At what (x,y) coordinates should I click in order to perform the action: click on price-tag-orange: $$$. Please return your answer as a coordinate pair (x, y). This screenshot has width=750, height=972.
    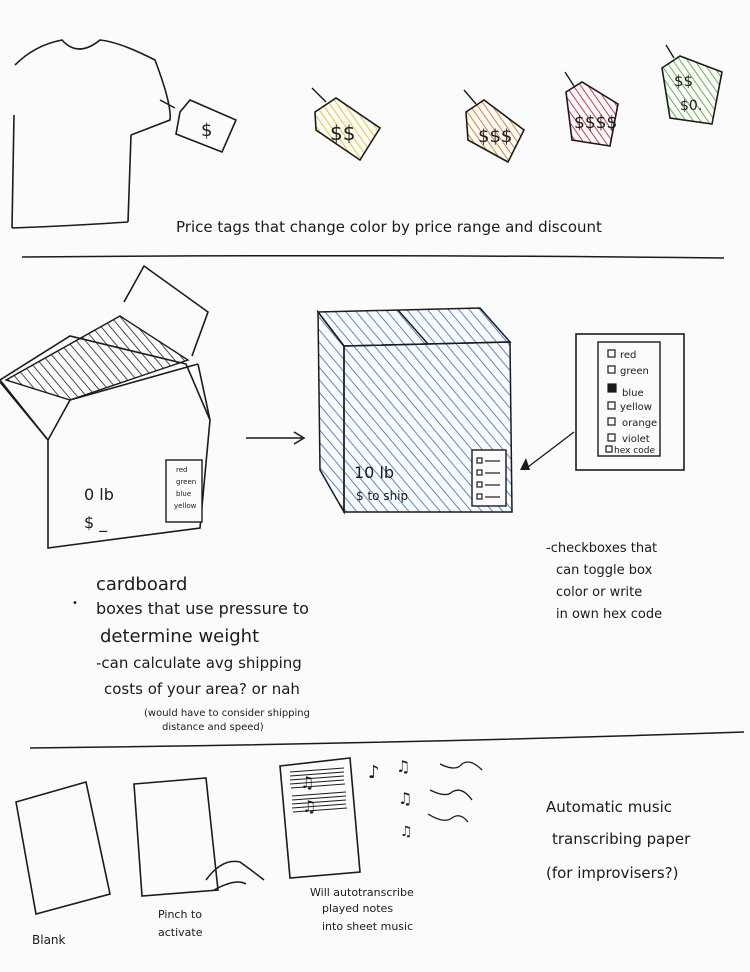
    Looking at the image, I should click on (494, 126).